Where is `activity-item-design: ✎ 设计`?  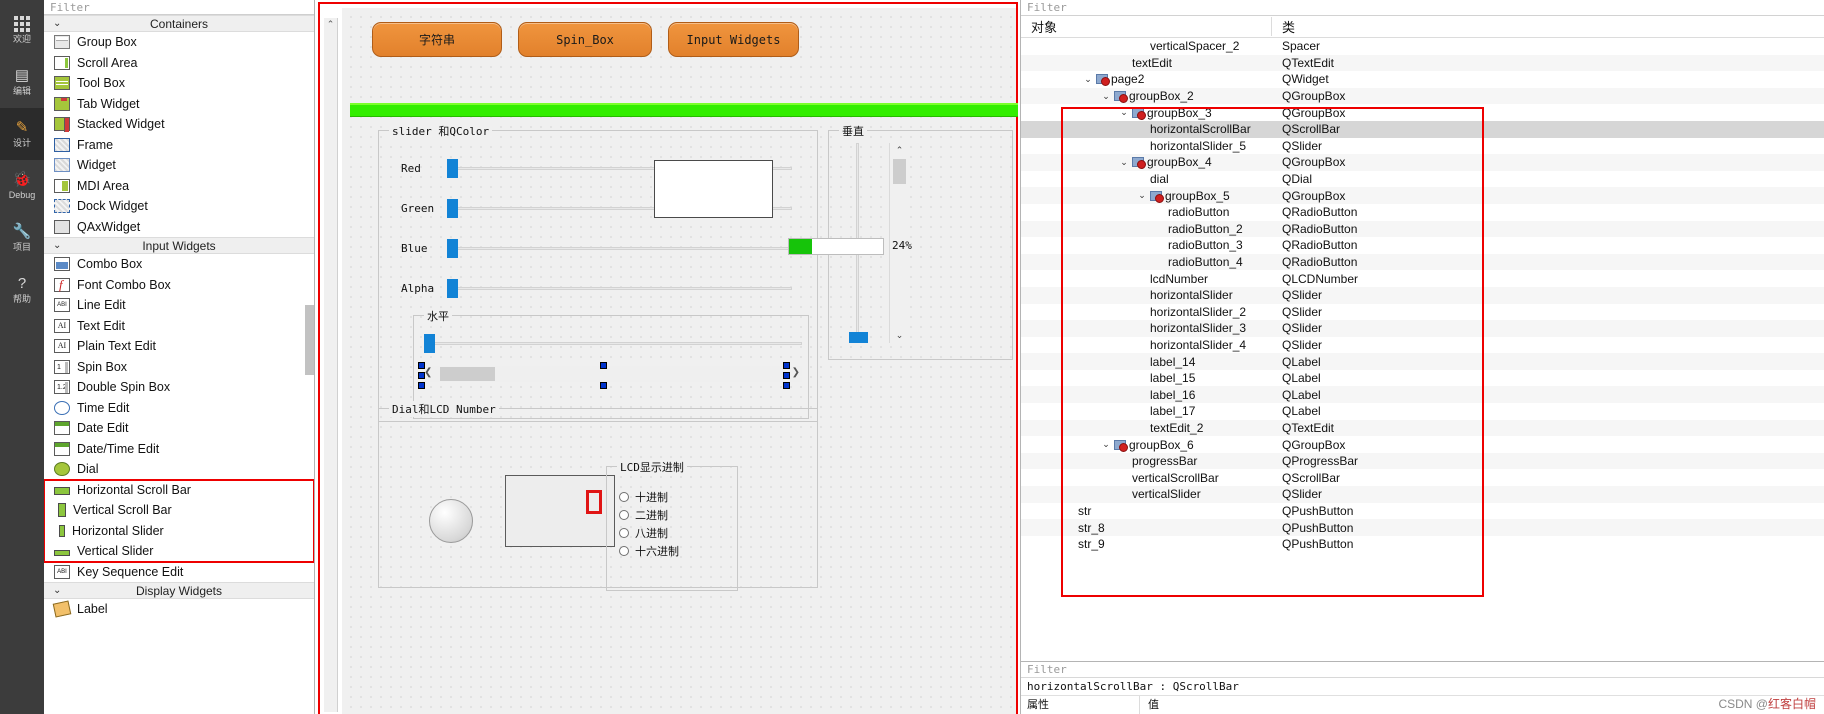
activity-item-design: ✎ 设计 is located at coordinates (22, 134).